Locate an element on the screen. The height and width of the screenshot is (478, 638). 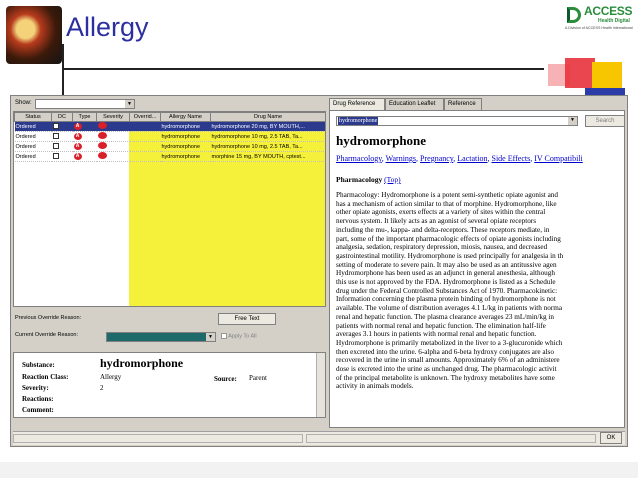
tab-education-leaflet: Education Leaflet is located at coordinates (414, 104).